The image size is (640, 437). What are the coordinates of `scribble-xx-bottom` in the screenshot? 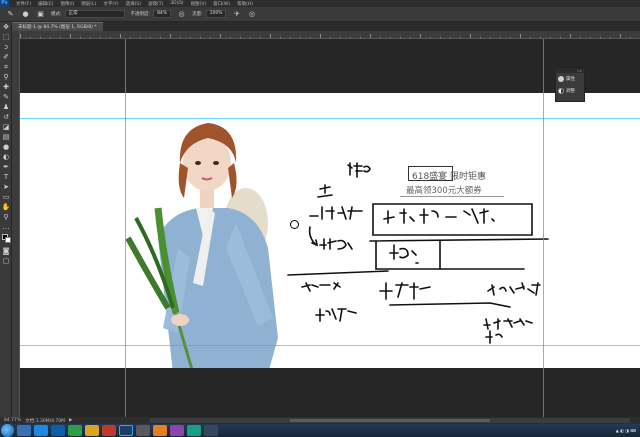 It's located at (508, 324).